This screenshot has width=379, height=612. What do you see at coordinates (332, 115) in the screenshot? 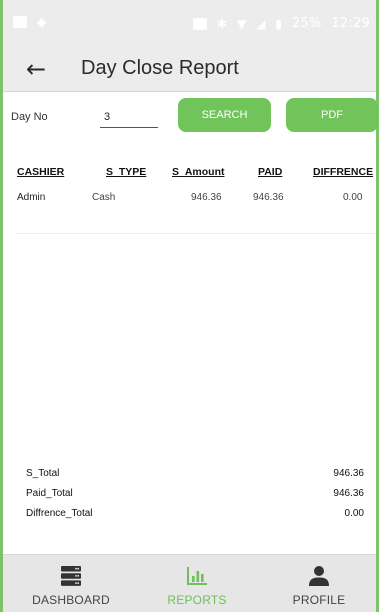
I see `pdf-button: PDF` at bounding box center [332, 115].